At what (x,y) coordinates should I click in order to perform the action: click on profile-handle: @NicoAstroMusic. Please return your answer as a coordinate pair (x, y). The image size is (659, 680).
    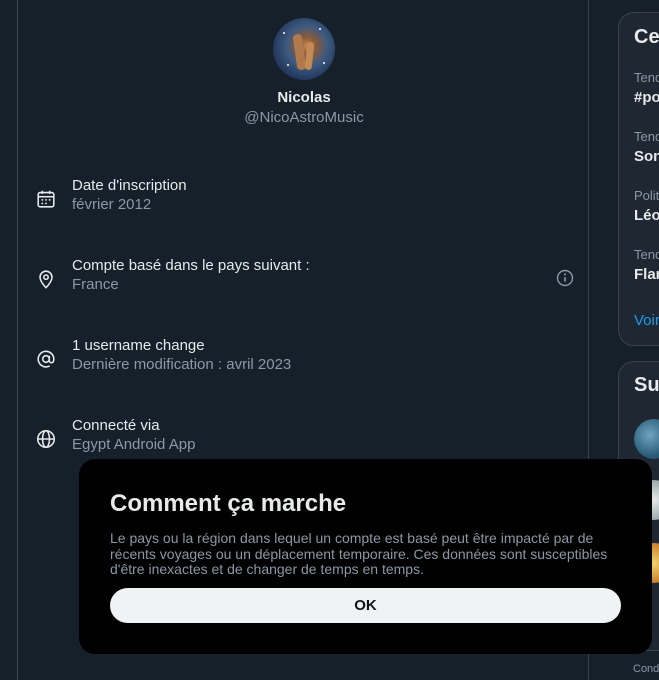
    Looking at the image, I should click on (304, 117).